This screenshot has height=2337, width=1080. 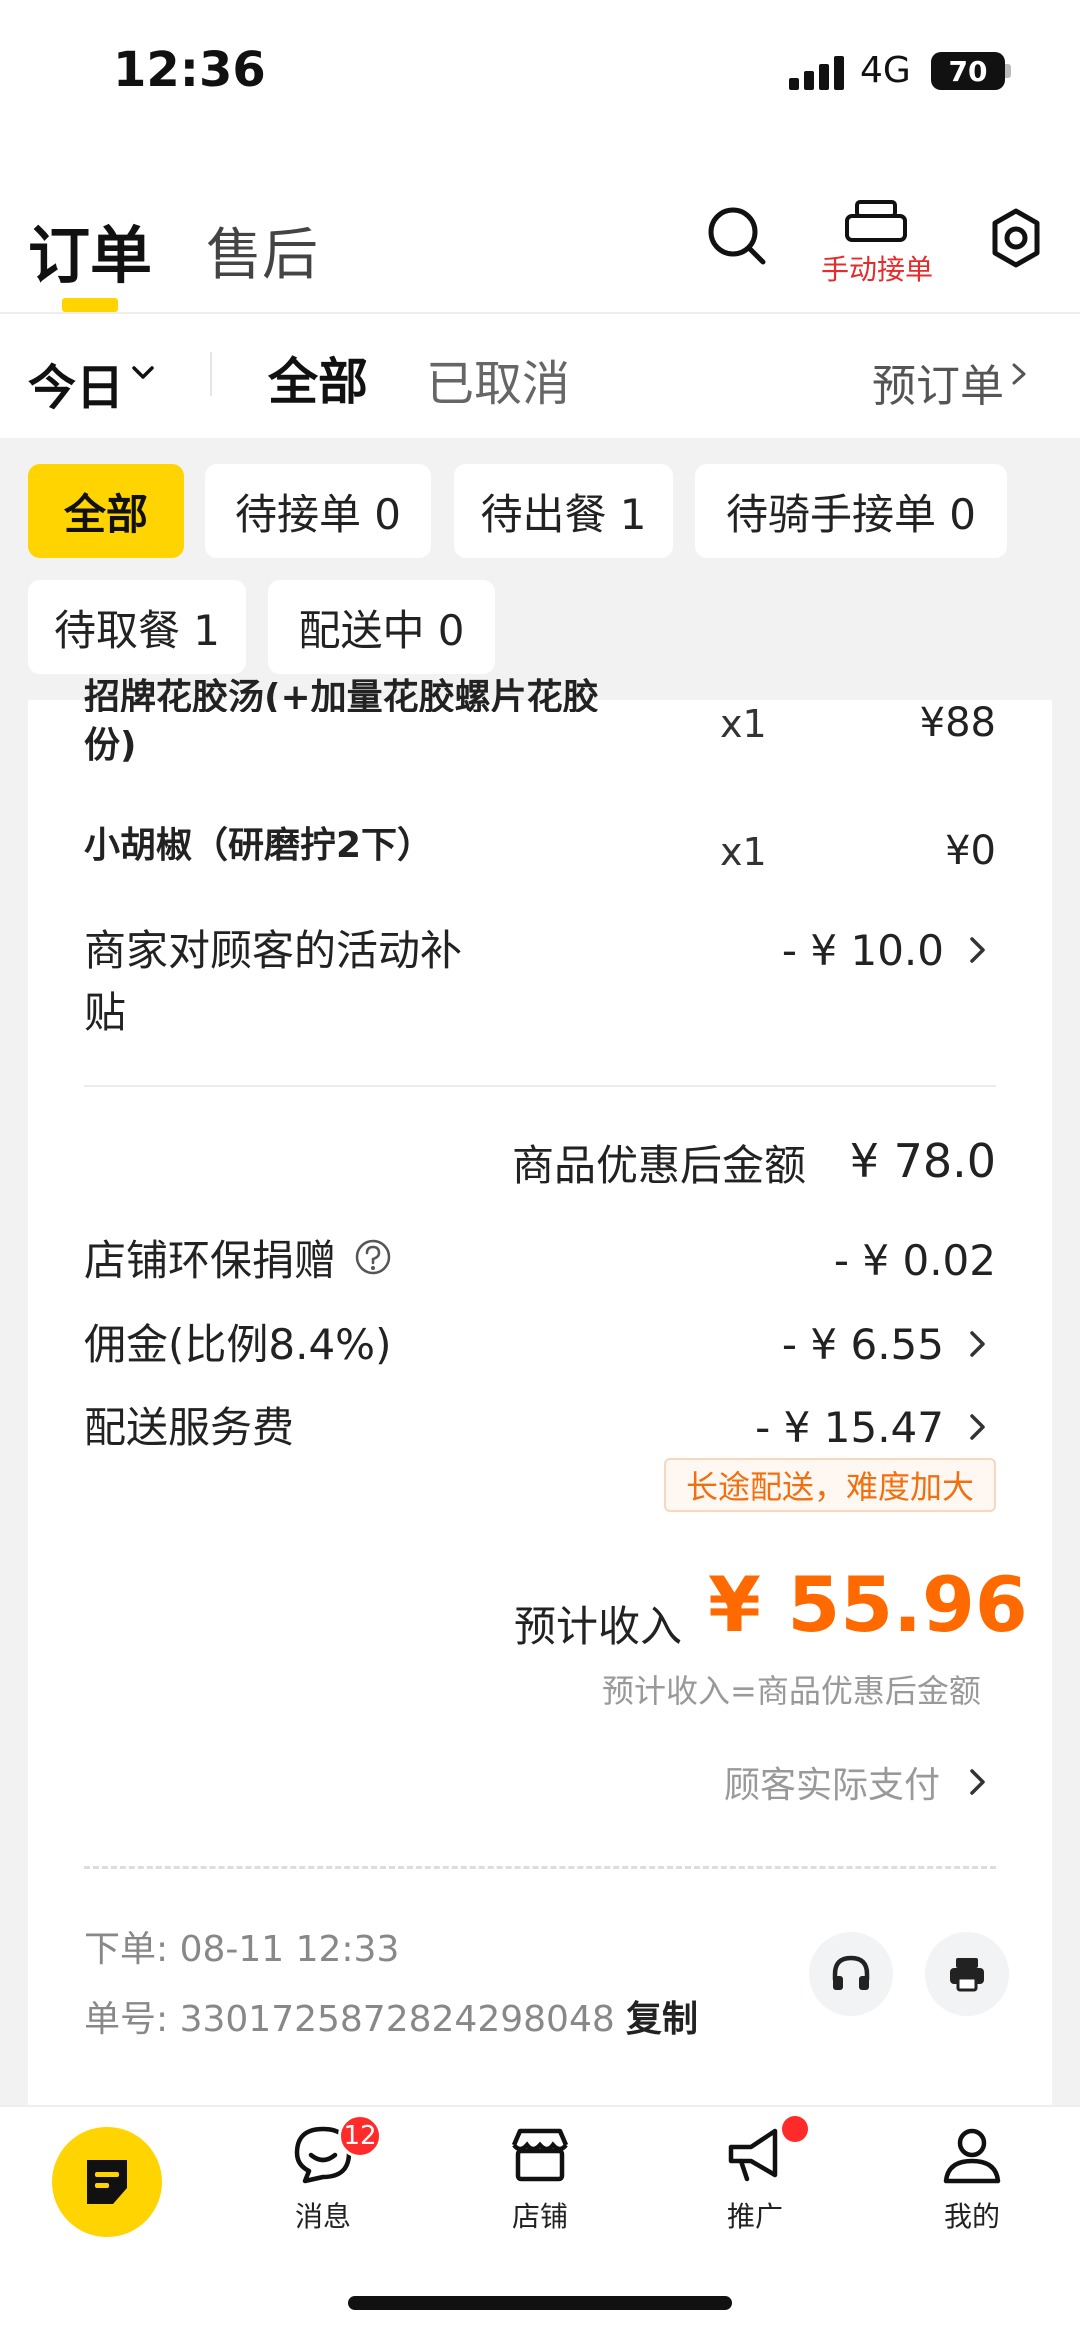 What do you see at coordinates (105, 1012) in the screenshot?
I see `subsidy-label-line2: 贴` at bounding box center [105, 1012].